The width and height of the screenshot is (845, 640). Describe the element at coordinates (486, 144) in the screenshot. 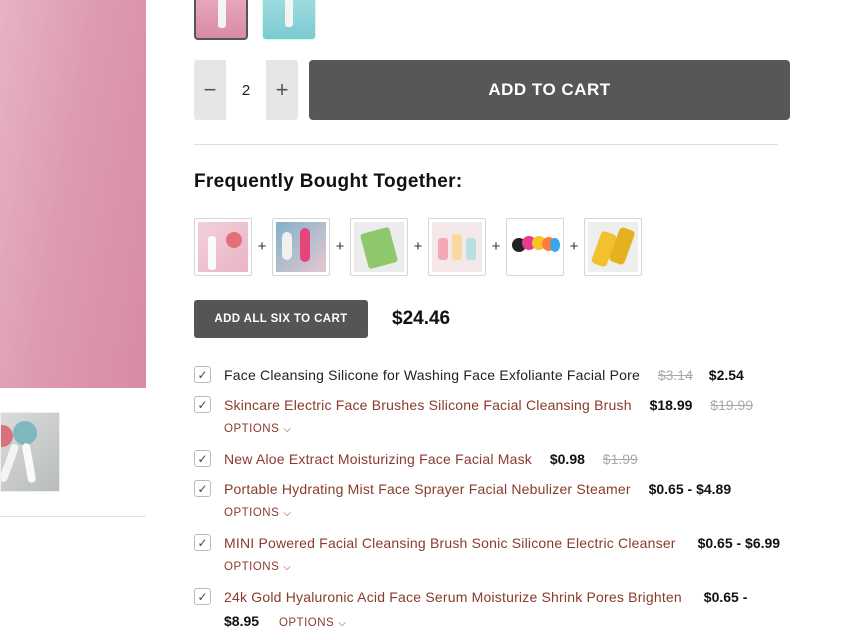

I see `section-divider` at that location.